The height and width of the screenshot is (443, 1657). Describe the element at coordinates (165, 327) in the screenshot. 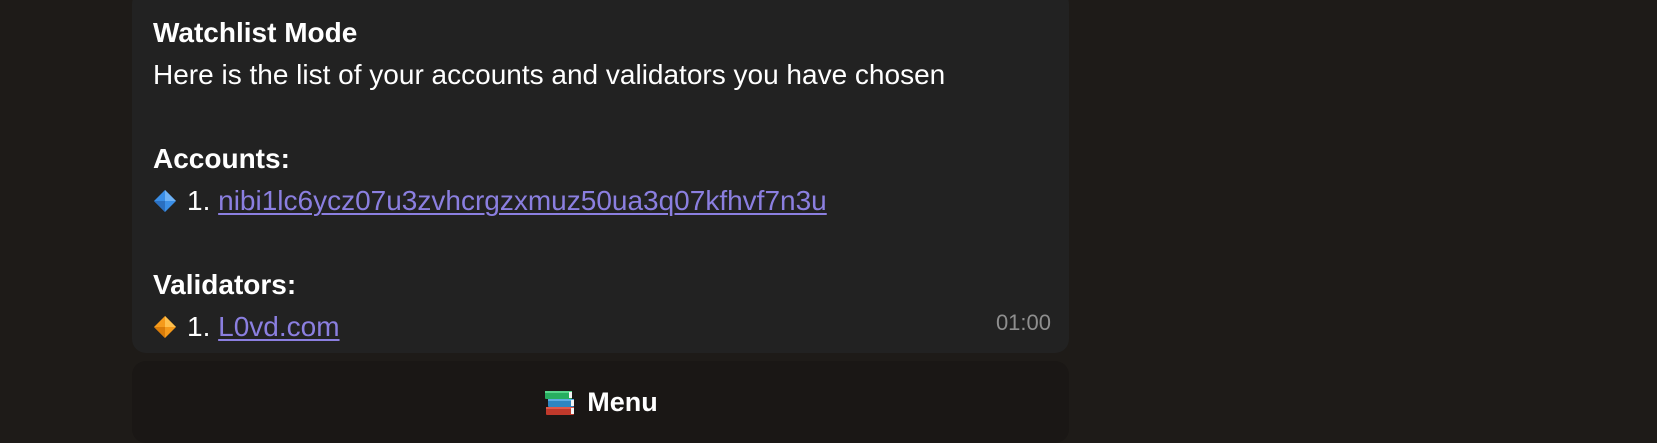

I see `orange-diamond-icon` at that location.